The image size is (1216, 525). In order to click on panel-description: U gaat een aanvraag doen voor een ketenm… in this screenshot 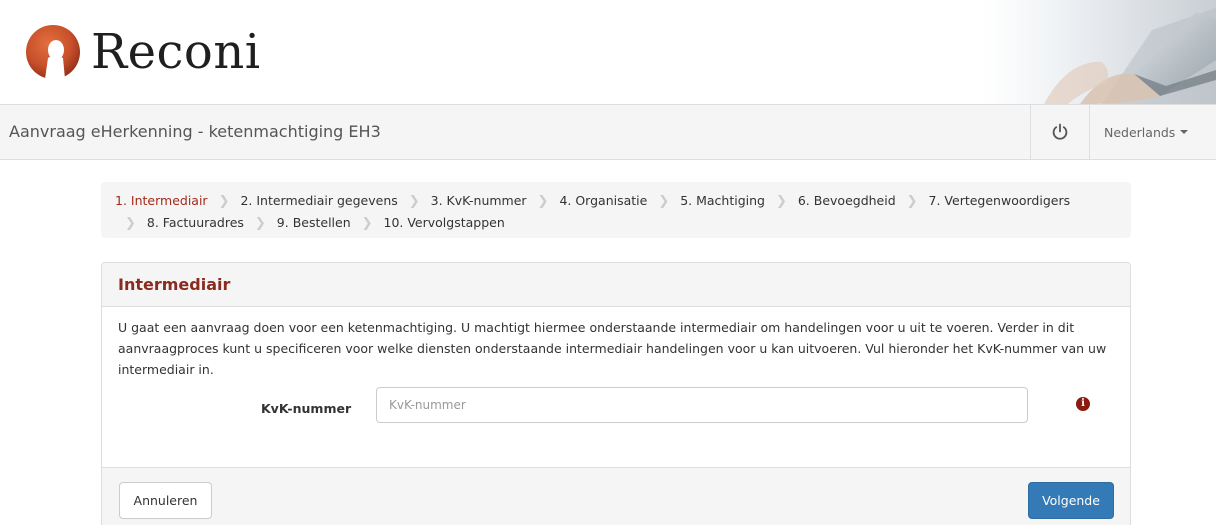, I will do `click(612, 348)`.